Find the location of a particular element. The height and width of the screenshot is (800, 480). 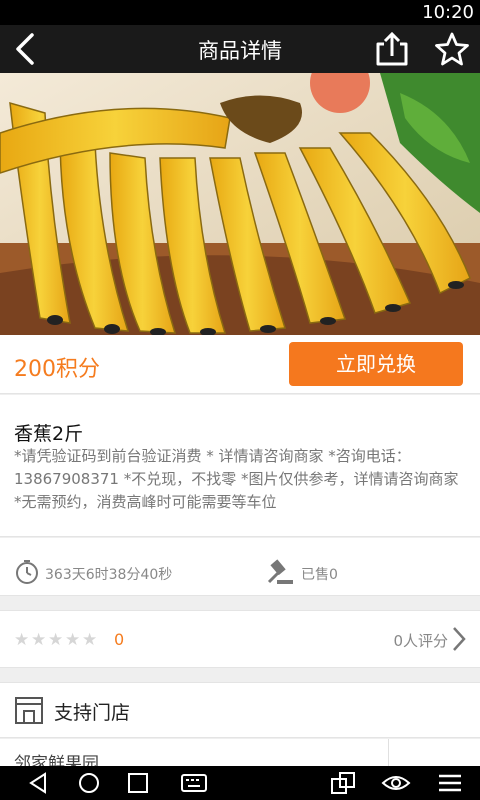

nav-recents-icon is located at coordinates (138, 783).